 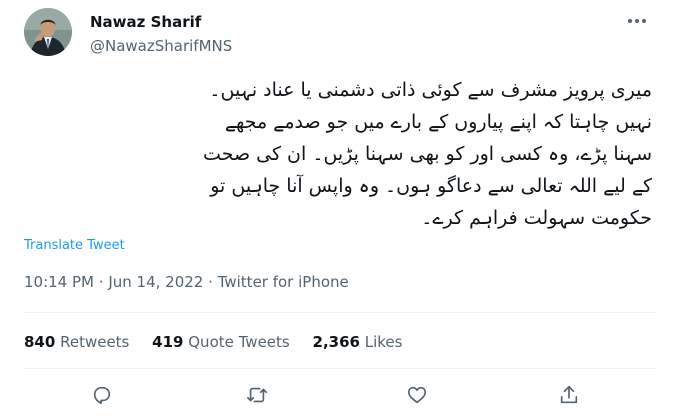 What do you see at coordinates (161, 46) in the screenshot?
I see `author-handle: @NawazSharifMNS` at bounding box center [161, 46].